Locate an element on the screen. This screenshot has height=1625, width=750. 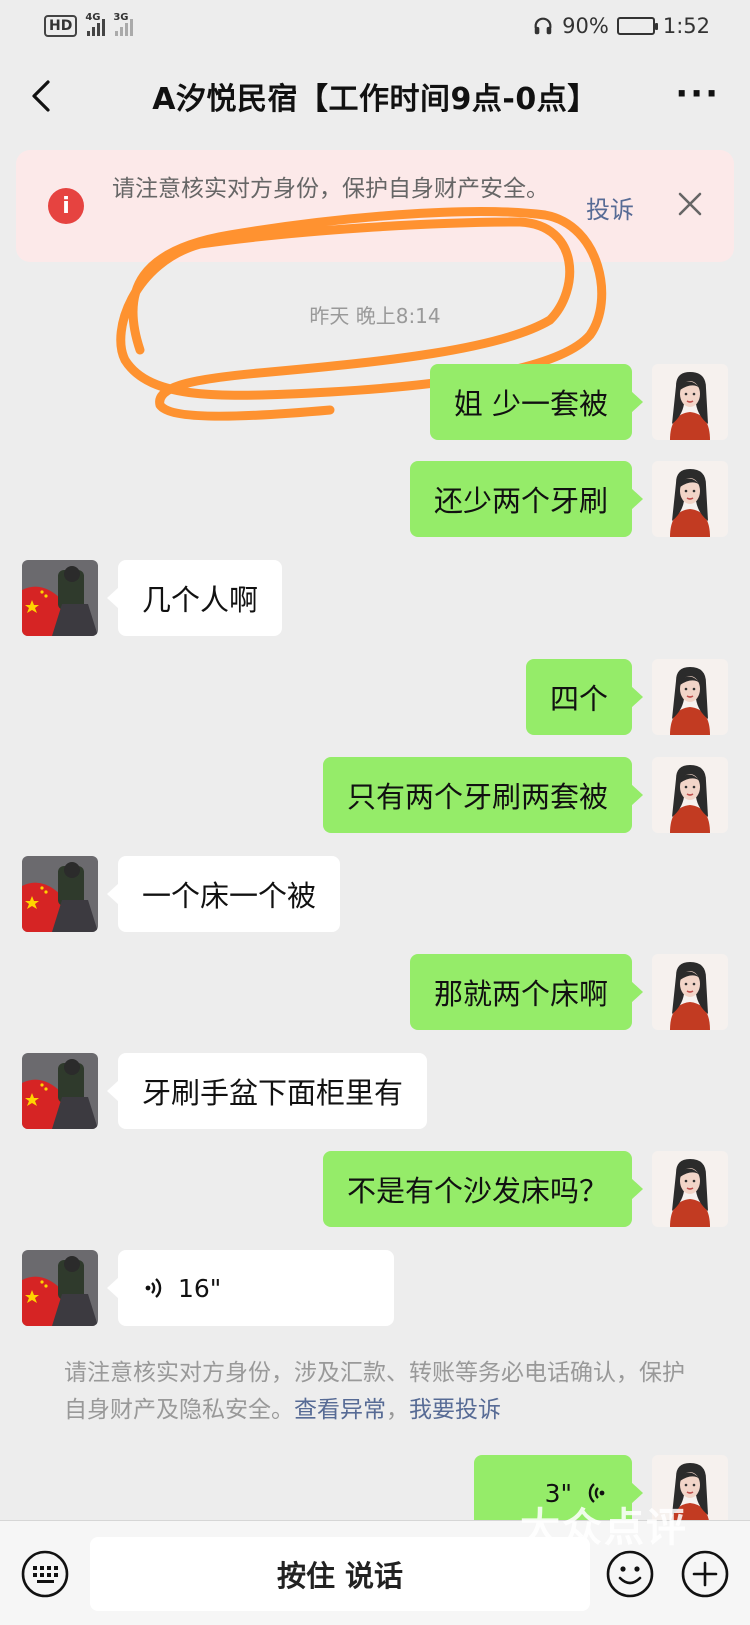
message-bubble: 不是有个沙发床吗？ is located at coordinates (483, 1189).